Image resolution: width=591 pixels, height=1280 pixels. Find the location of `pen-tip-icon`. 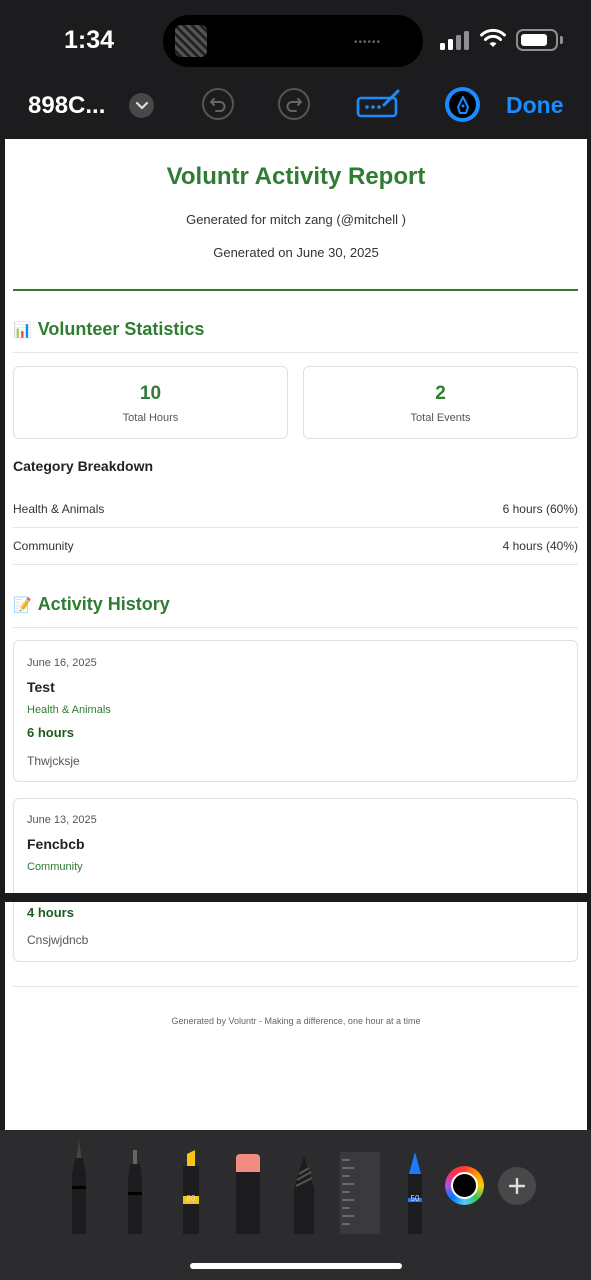

pen-tip-icon is located at coordinates (462, 104).